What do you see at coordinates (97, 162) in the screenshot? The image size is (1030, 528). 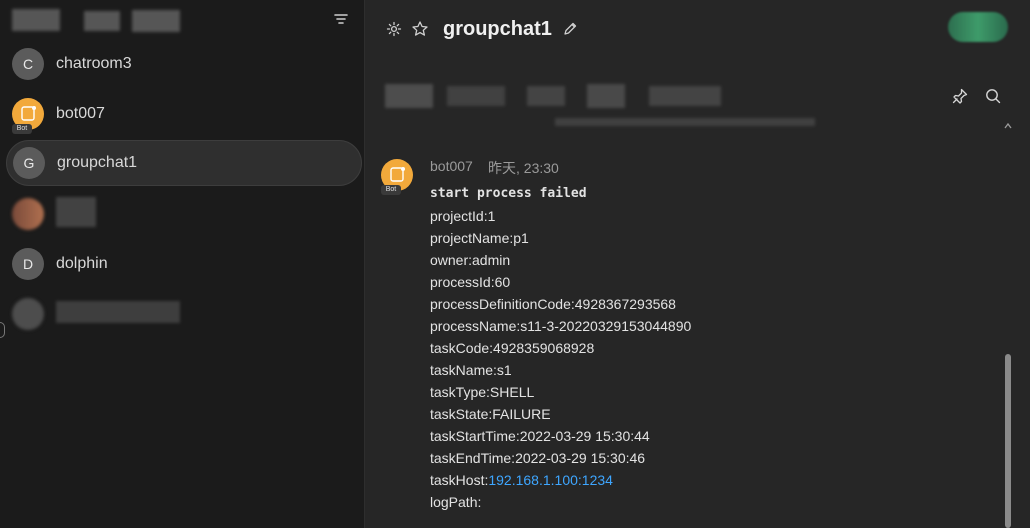 I see `chat-name: groupchat1` at bounding box center [97, 162].